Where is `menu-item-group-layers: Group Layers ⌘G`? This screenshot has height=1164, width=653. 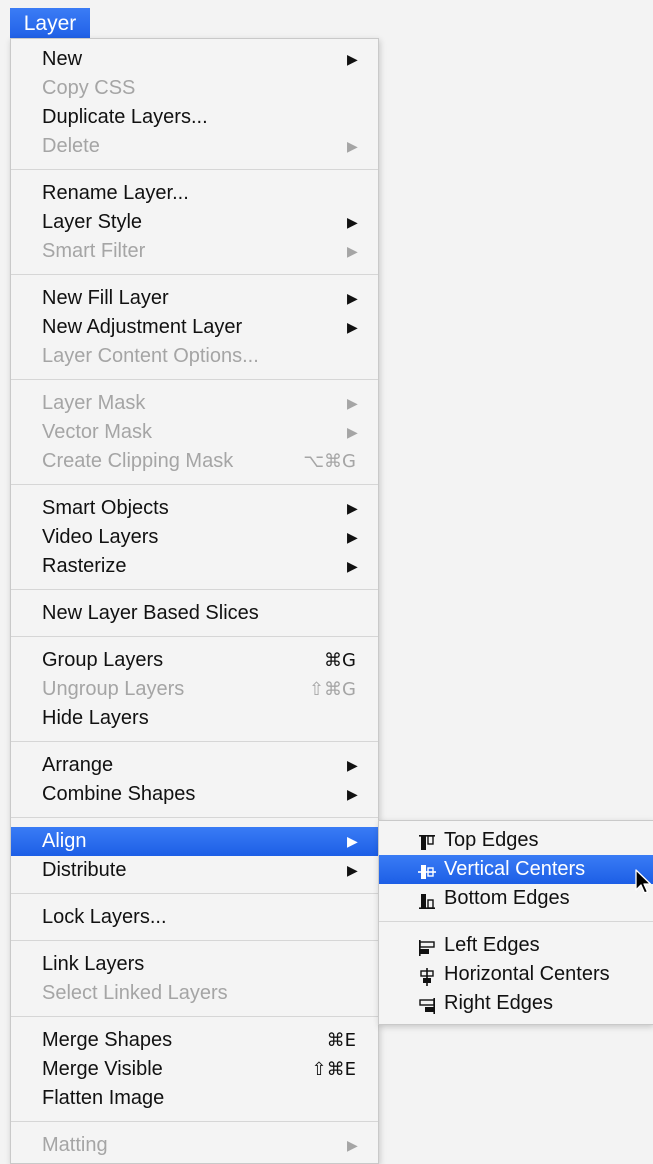
menu-item-group-layers: Group Layers ⌘G is located at coordinates (194, 660).